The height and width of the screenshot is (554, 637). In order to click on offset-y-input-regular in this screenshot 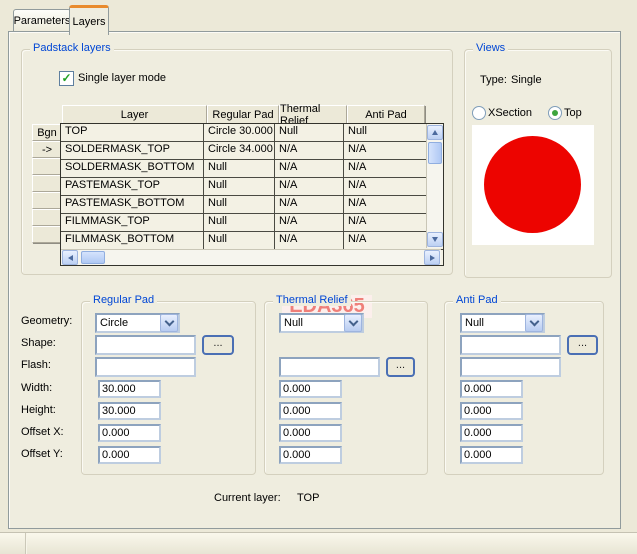, I will do `click(129, 455)`.